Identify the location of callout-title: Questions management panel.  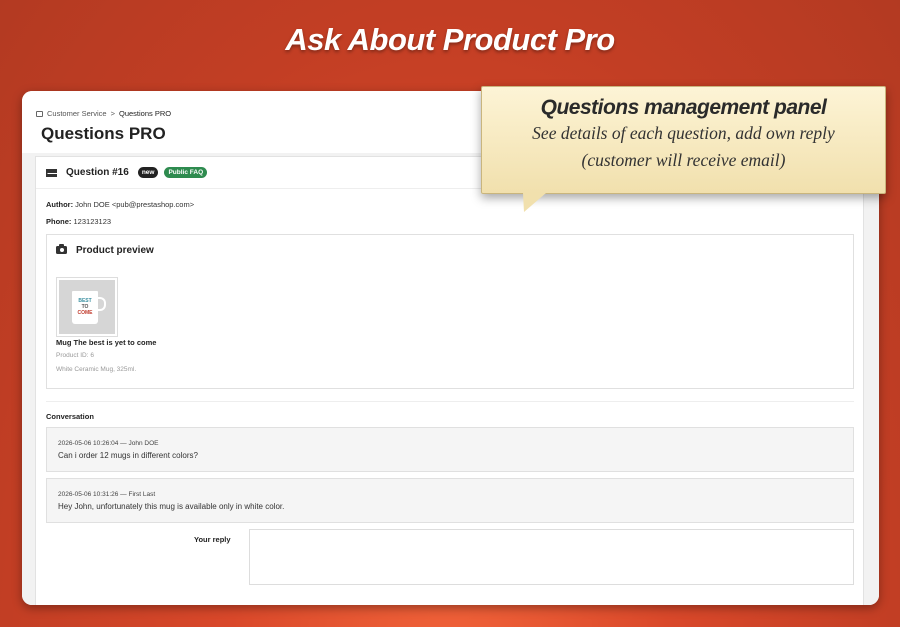
(683, 107).